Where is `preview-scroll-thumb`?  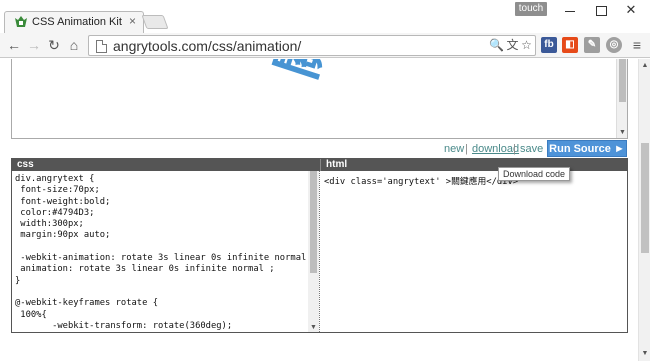 preview-scroll-thumb is located at coordinates (622, 80).